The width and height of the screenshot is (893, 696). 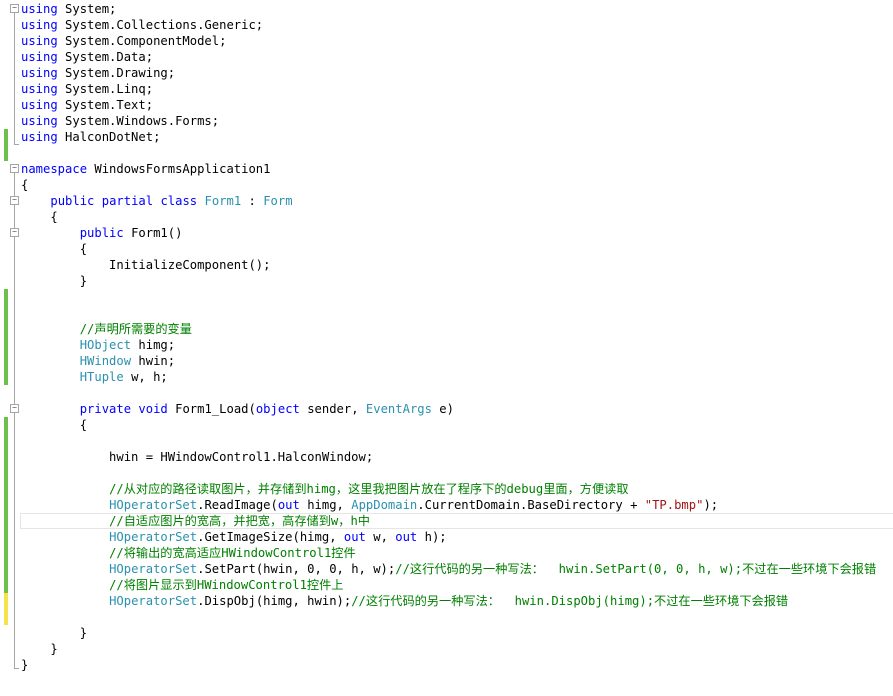 I want to click on code-line-24: HTuple w, h;, so click(x=446, y=377).